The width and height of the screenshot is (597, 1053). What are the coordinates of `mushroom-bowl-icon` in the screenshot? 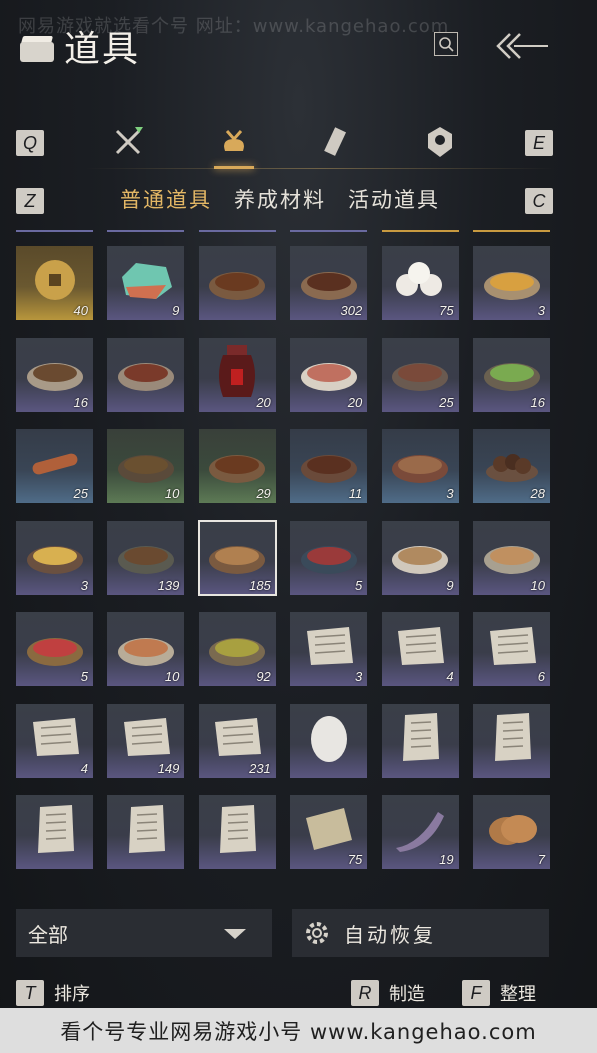 It's located at (146, 465).